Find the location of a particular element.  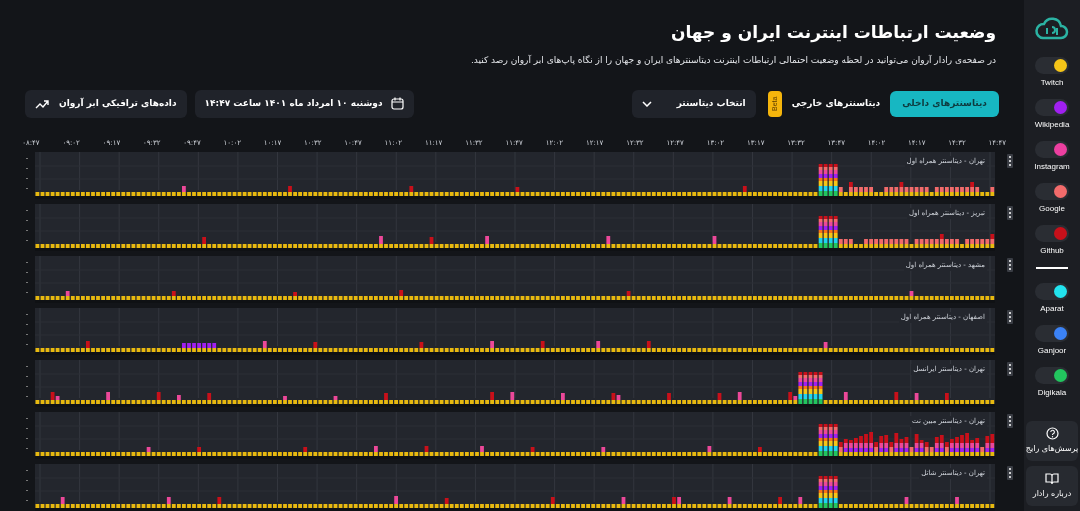

sidebar-button: درباره رادار is located at coordinates (1052, 486).